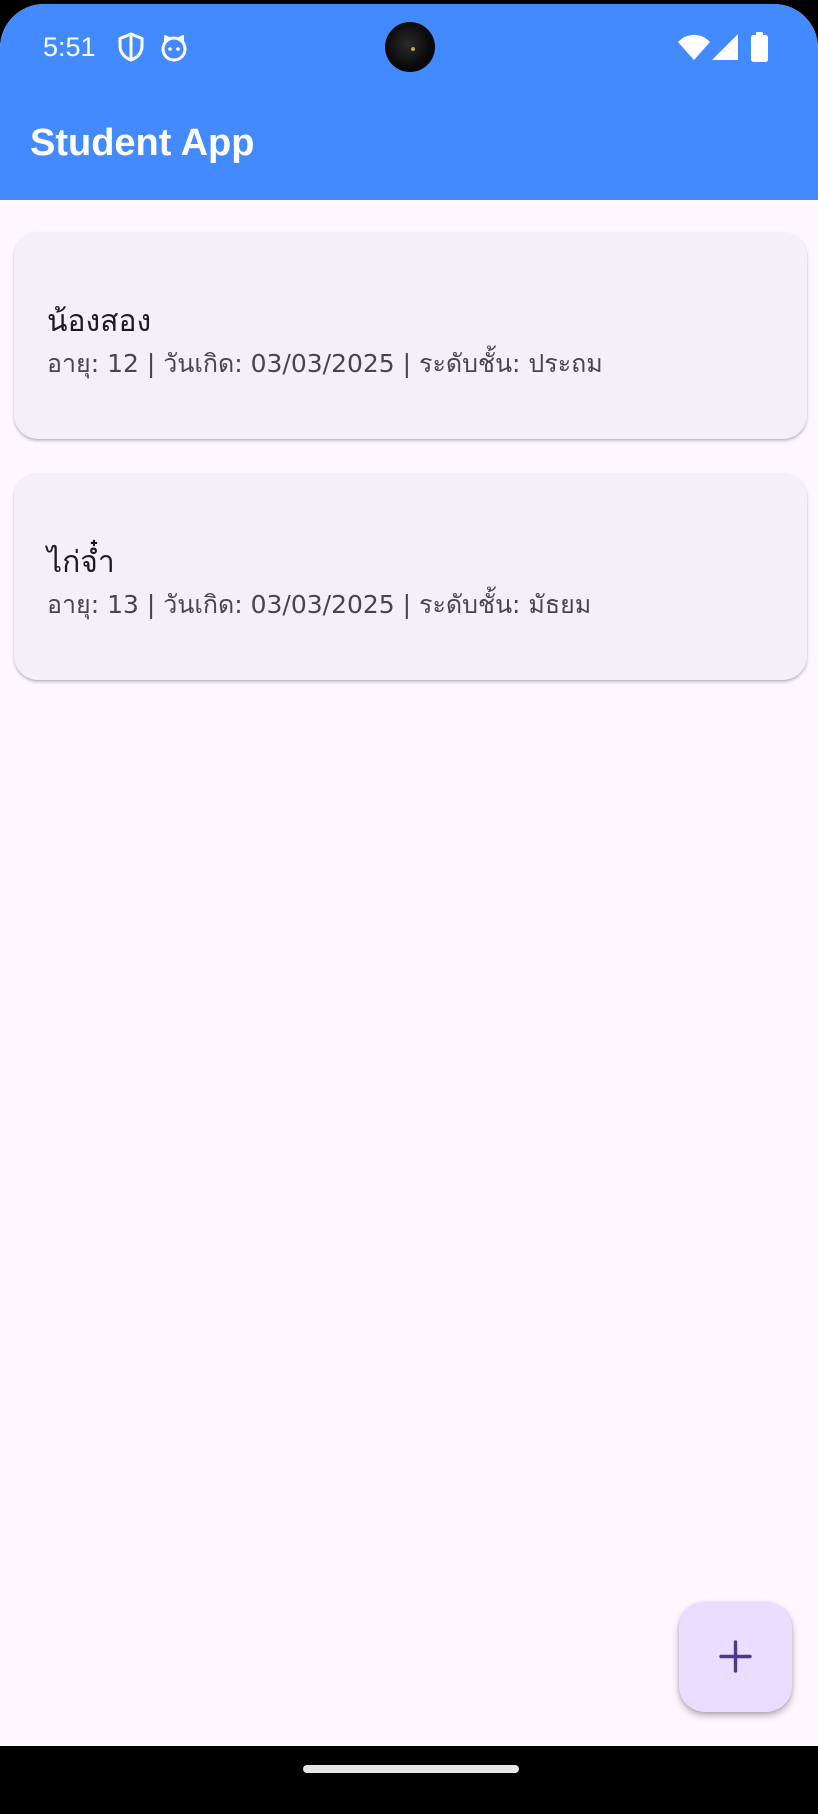 The height and width of the screenshot is (1814, 818). Describe the element at coordinates (409, 102) in the screenshot. I see `app-header: 5:51 Student App` at that location.